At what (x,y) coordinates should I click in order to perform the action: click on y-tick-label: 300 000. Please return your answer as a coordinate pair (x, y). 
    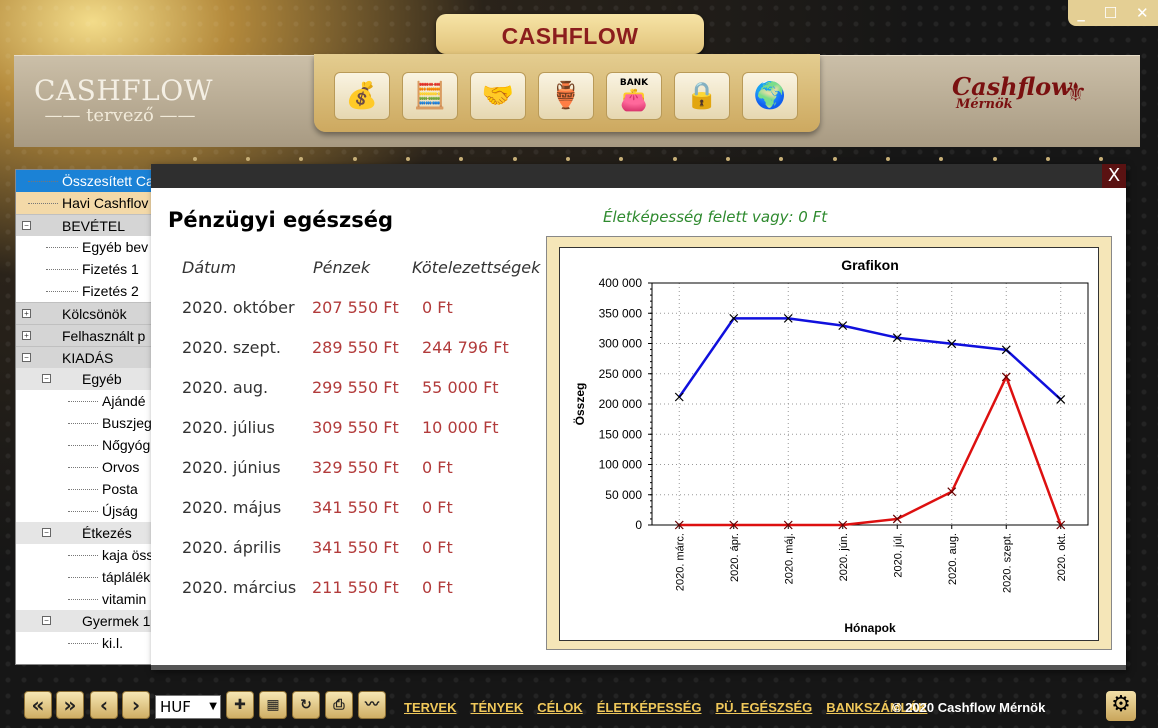
    Looking at the image, I should click on (621, 344).